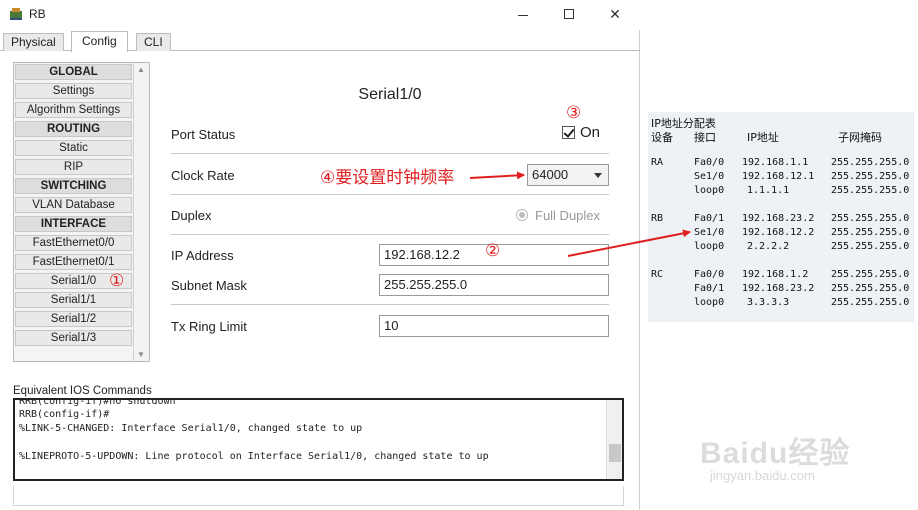  I want to click on tx-ring-limit-field: 10, so click(494, 326).